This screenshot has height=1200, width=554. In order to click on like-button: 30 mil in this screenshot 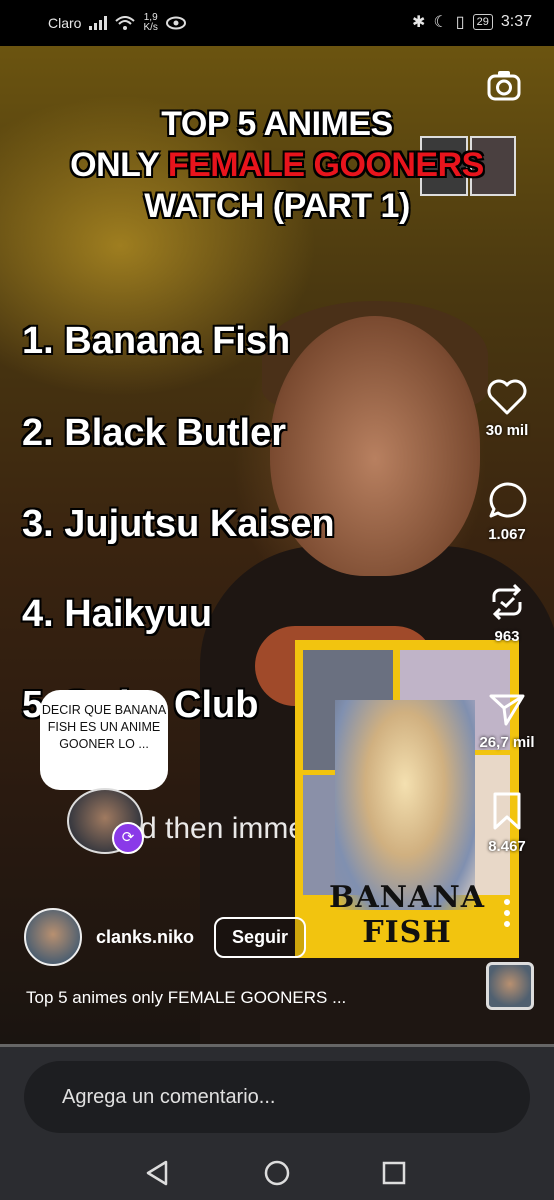, I will do `click(507, 408)`.